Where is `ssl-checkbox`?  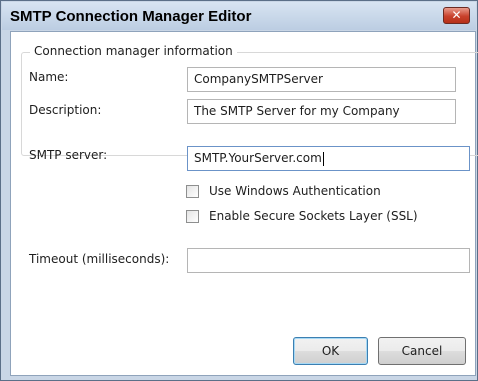 ssl-checkbox is located at coordinates (192, 216).